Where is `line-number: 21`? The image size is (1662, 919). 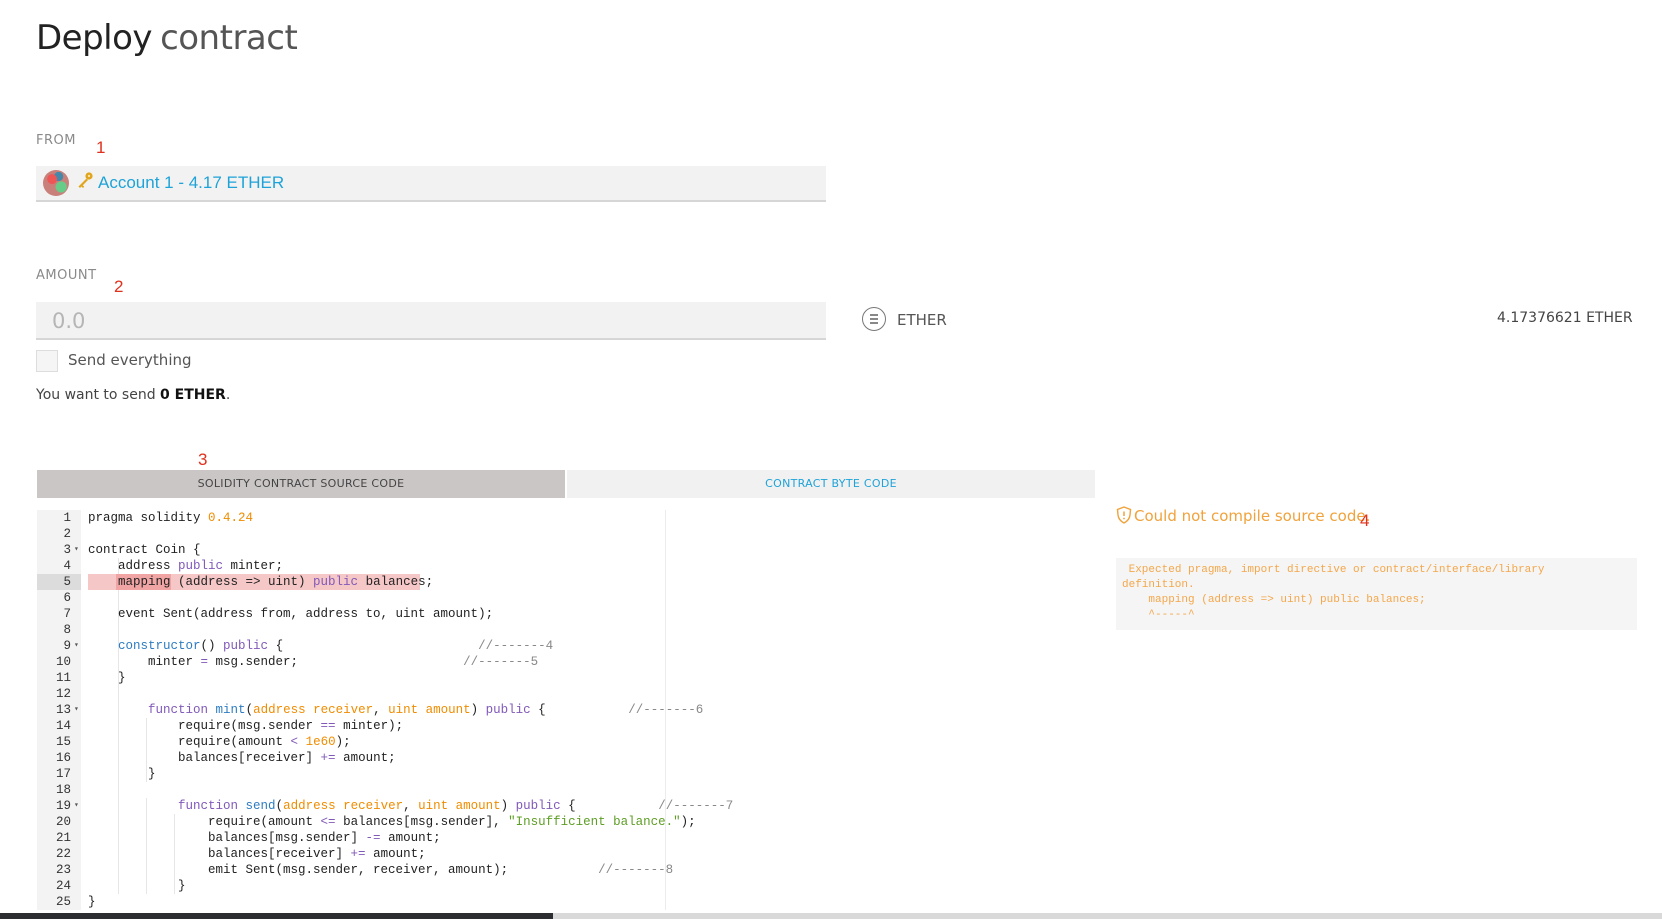
line-number: 21 is located at coordinates (63, 838).